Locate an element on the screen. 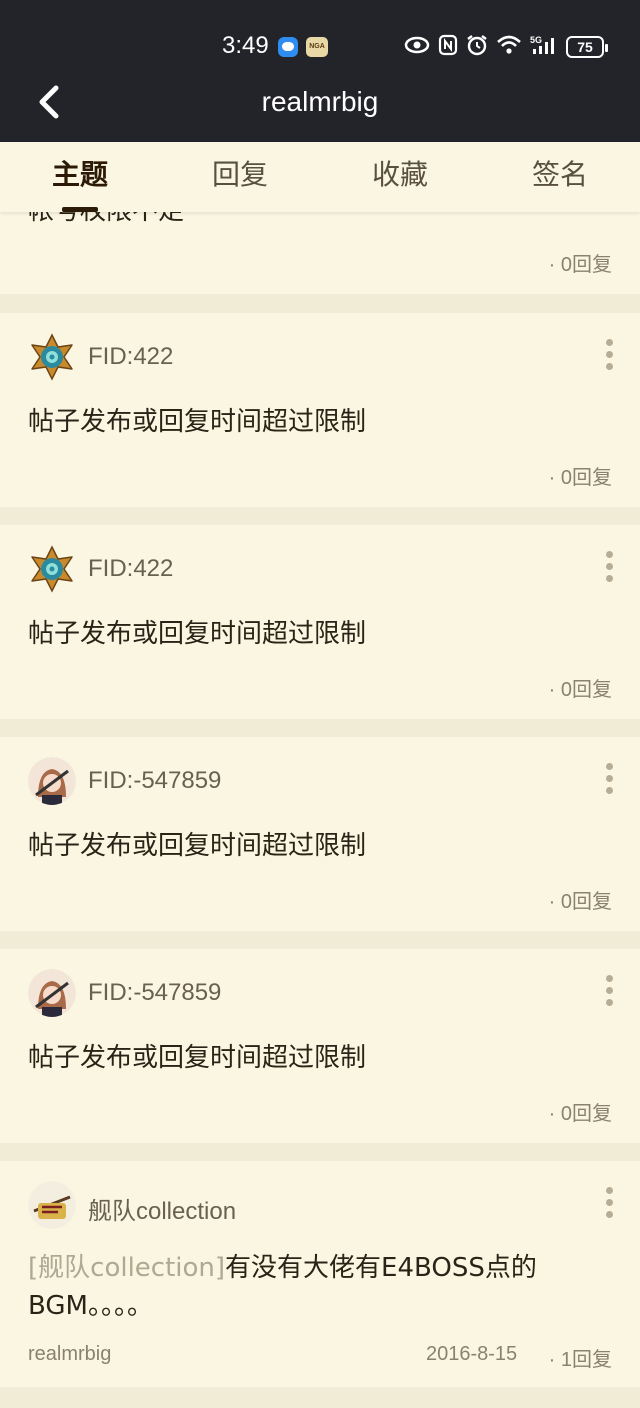  tab-favorites: 收藏 is located at coordinates (400, 177).